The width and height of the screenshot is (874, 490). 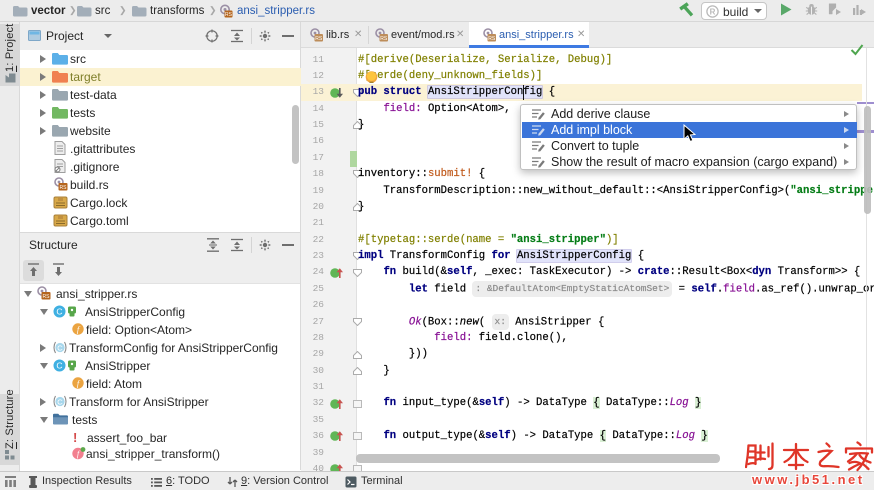 What do you see at coordinates (713, 11) in the screenshot?
I see `svg-text: R` at bounding box center [713, 11].